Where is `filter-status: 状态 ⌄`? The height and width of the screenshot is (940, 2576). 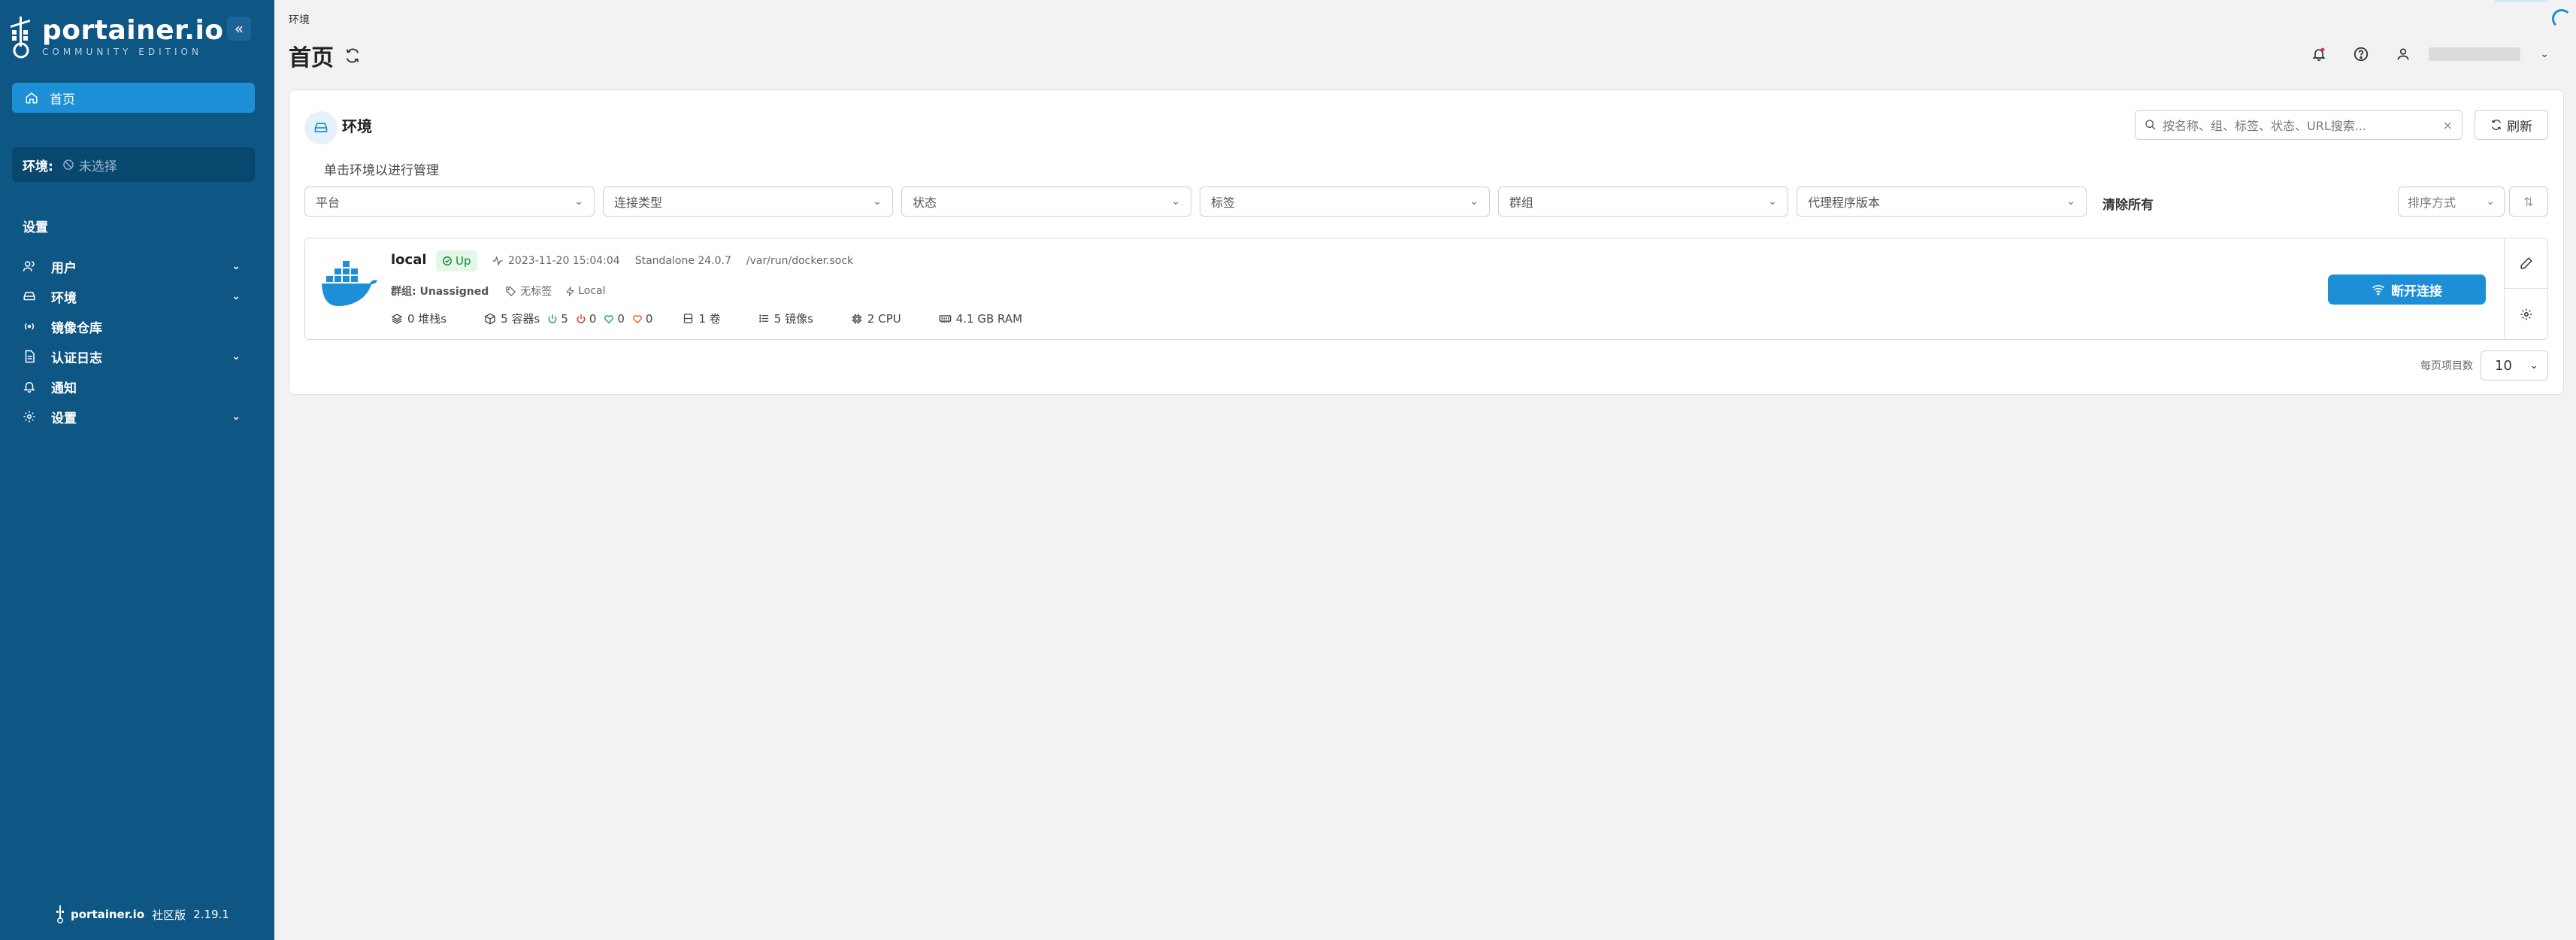 filter-status: 状态 ⌄ is located at coordinates (1046, 201).